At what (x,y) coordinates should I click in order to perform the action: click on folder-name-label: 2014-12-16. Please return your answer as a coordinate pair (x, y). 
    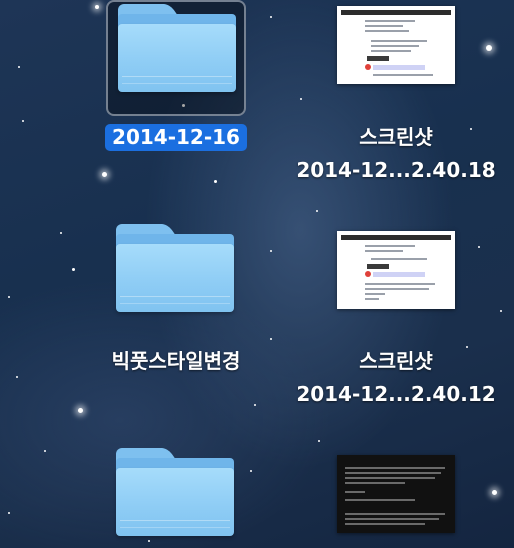
    Looking at the image, I should click on (176, 137).